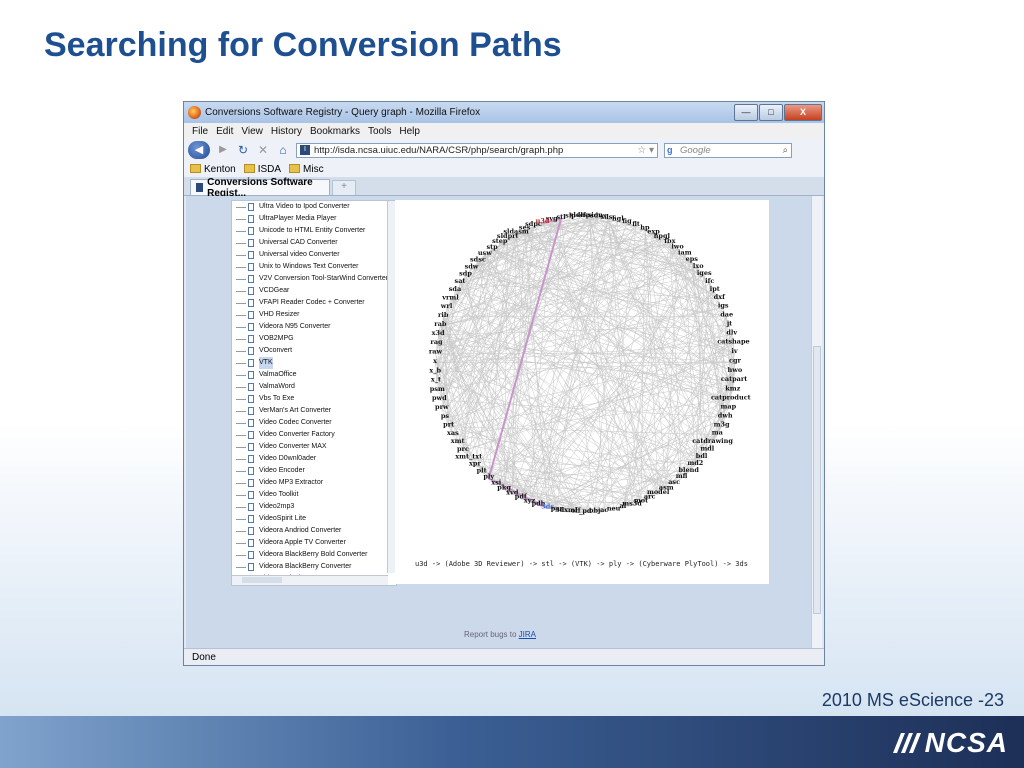 This screenshot has width=1024, height=768. I want to click on graph-node: m3g, so click(722, 424).